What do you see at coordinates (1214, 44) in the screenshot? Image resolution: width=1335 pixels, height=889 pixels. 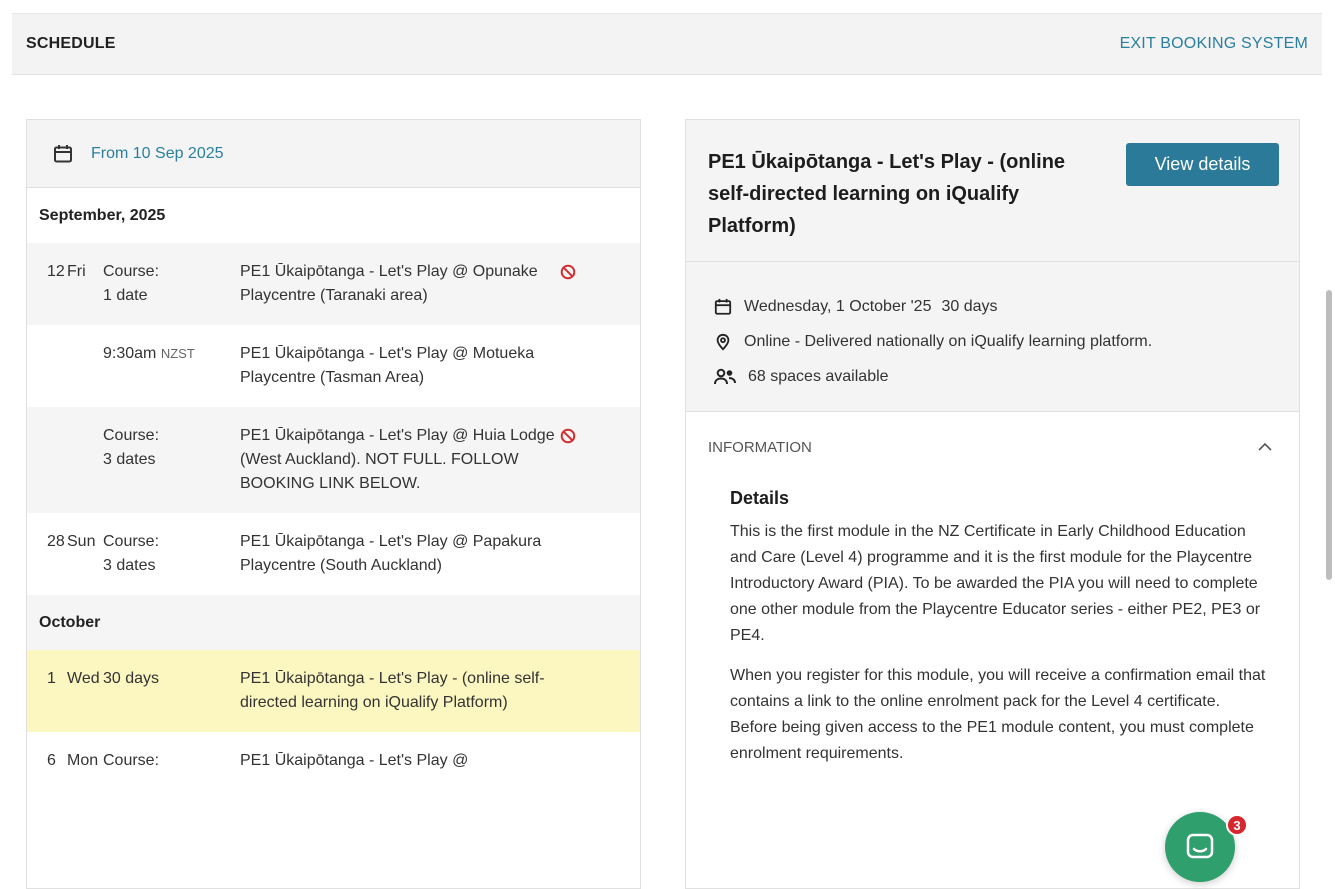 I see `exit-booking-link: EXIT BOOKING SYSTEM` at bounding box center [1214, 44].